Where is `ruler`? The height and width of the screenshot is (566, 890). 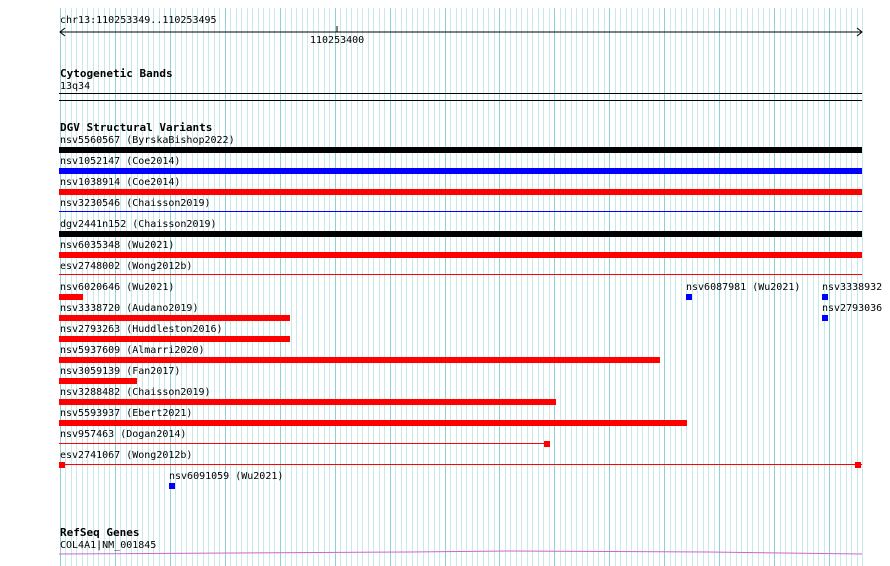 ruler is located at coordinates (462, 33).